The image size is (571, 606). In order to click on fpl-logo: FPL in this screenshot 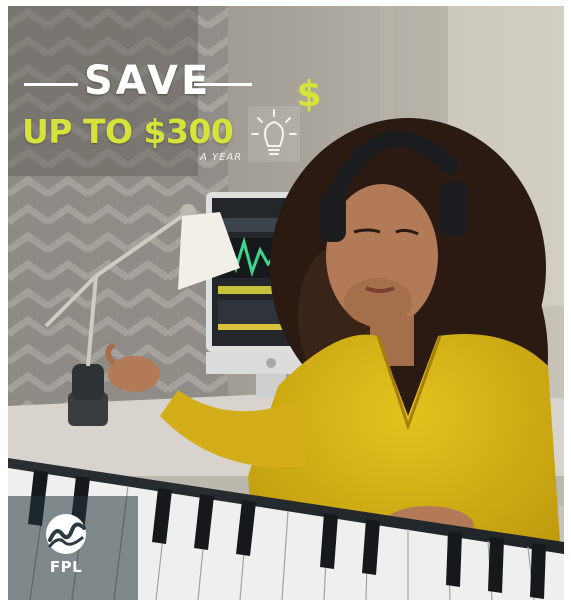, I will do `click(68, 550)`.